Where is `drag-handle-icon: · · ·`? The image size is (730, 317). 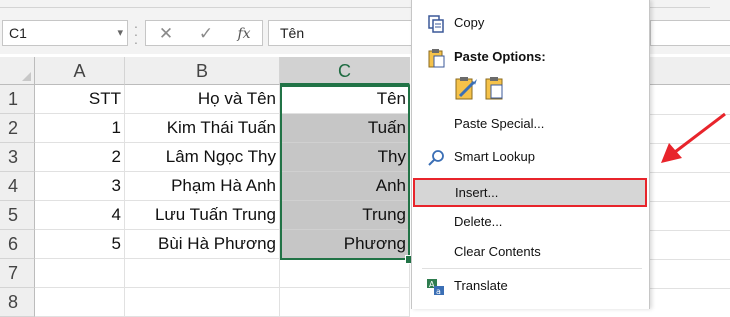 drag-handle-icon: · · · is located at coordinates (136, 34).